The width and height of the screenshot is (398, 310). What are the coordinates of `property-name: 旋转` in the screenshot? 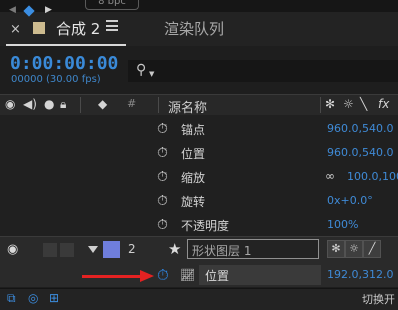 It's located at (193, 202).